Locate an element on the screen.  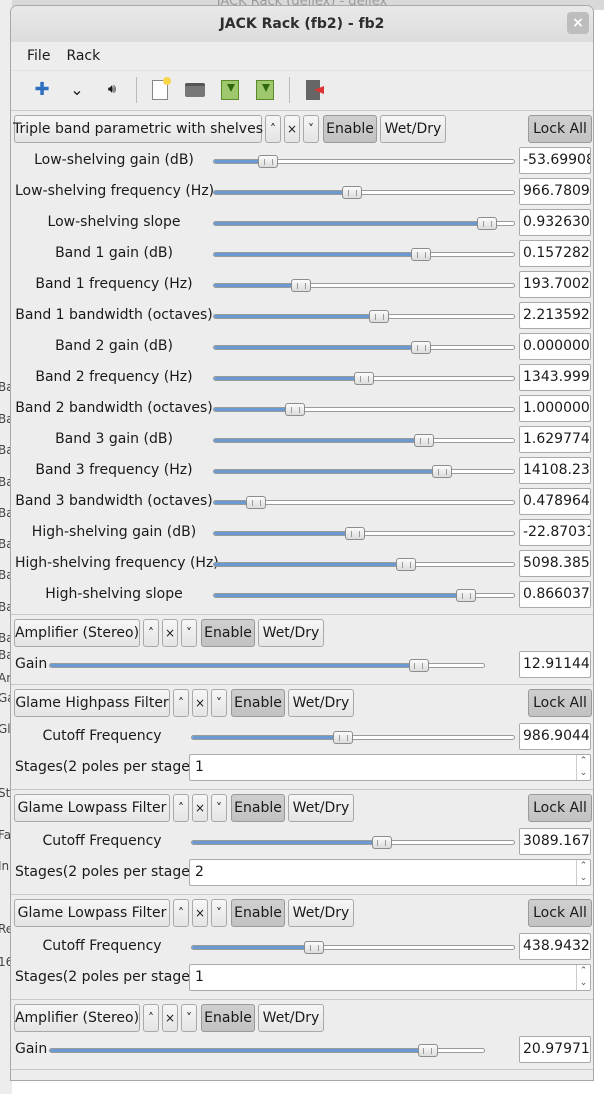
control-value-field: -53.69908 is located at coordinates (555, 160).